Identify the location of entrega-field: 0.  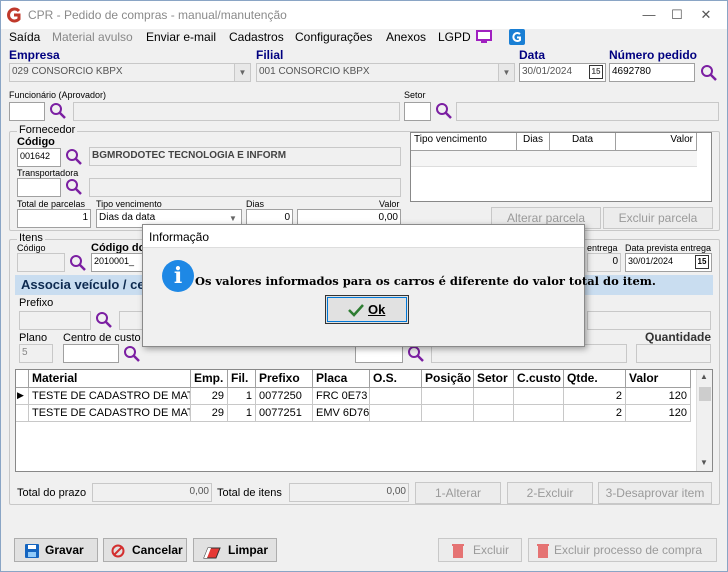
(604, 262).